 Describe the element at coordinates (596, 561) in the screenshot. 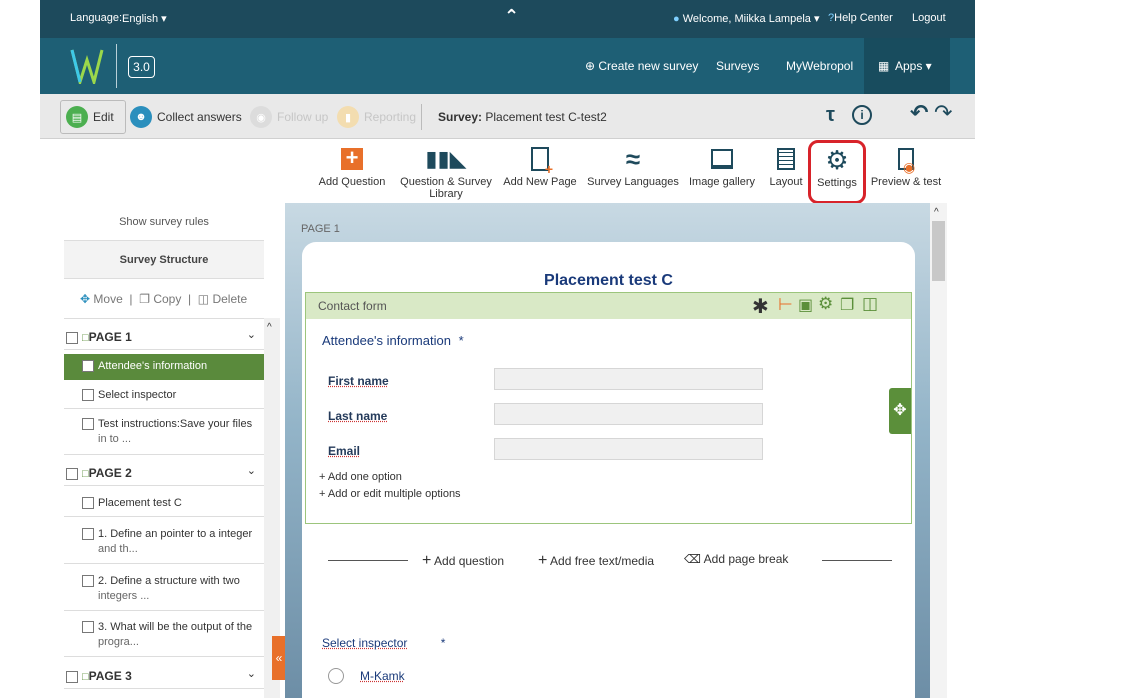

I see `add-free-text-link: + Add free text/media` at that location.